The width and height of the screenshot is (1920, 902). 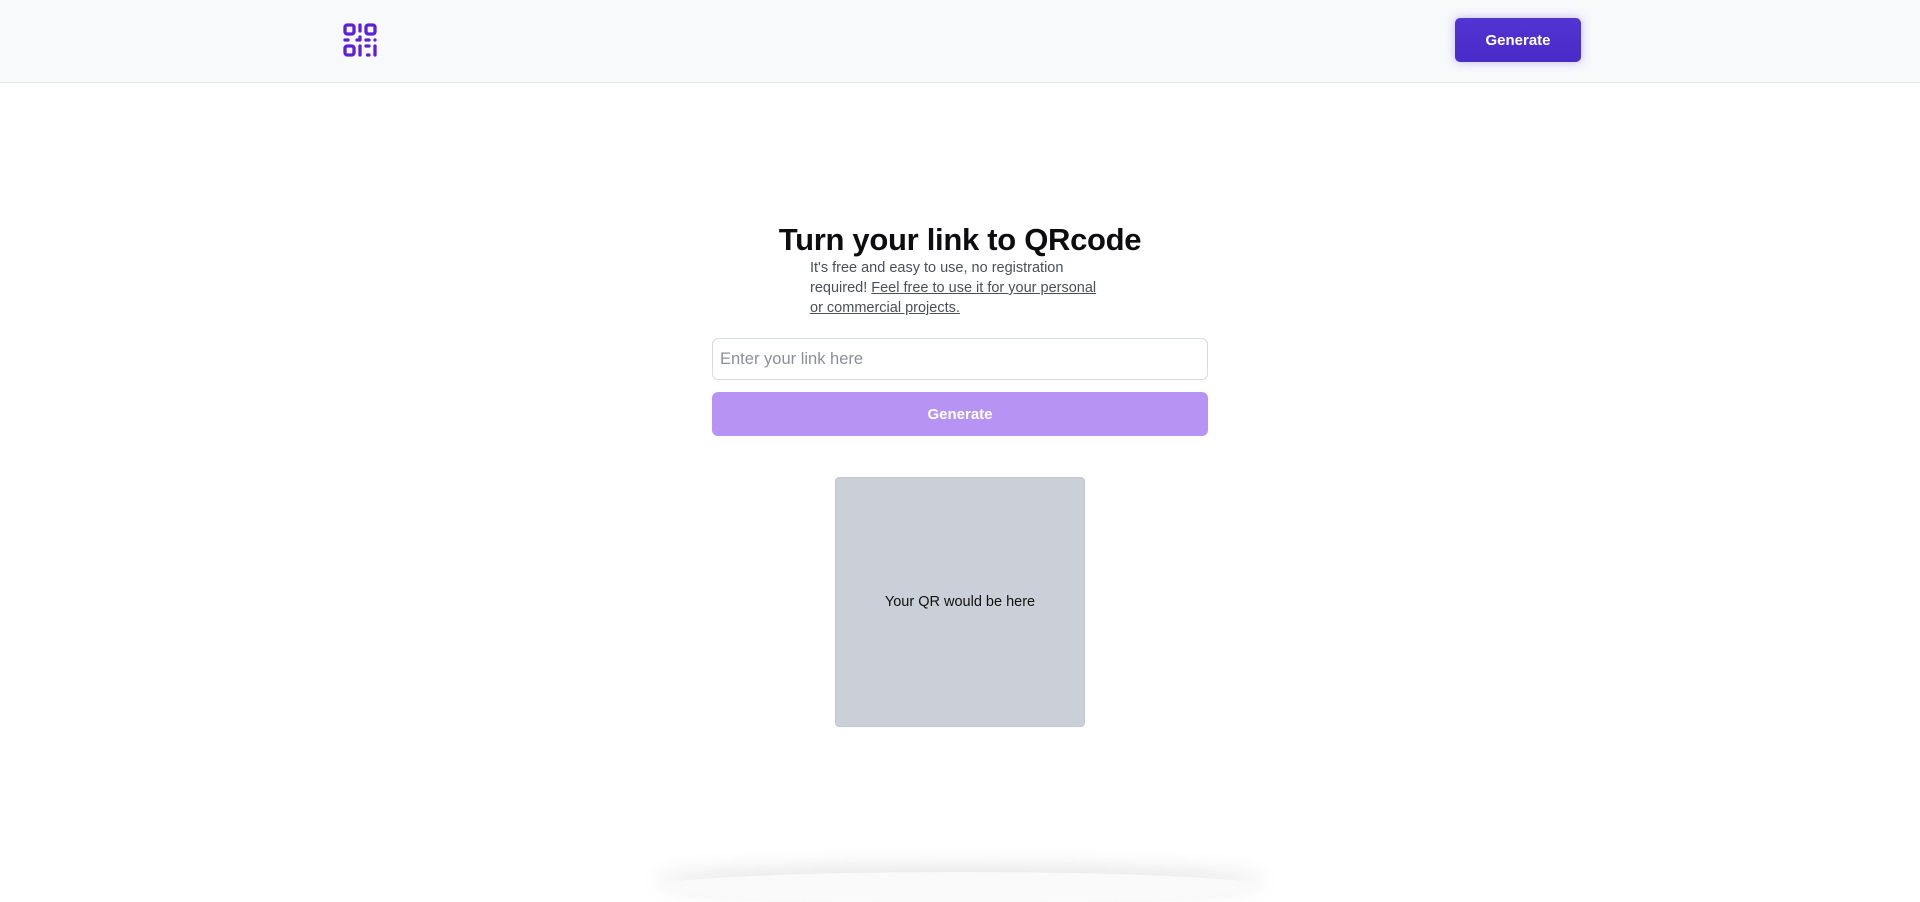 I want to click on qr-placeholder: Your QR would be here, so click(x=960, y=602).